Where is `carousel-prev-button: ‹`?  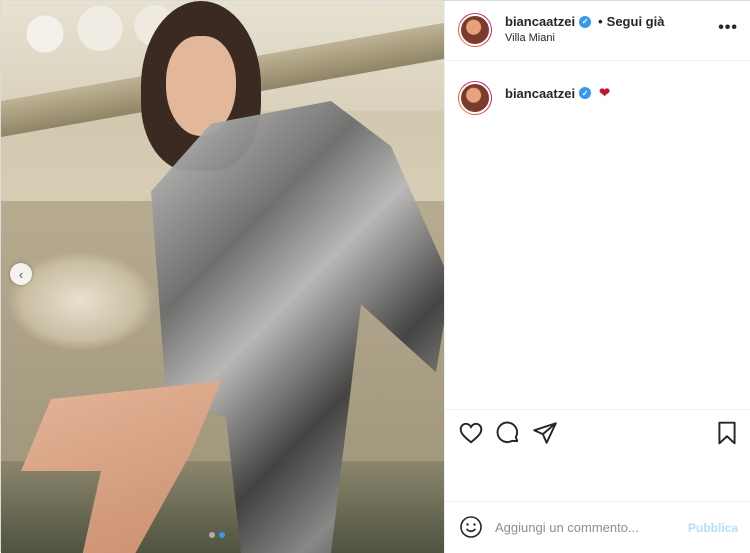 carousel-prev-button: ‹ is located at coordinates (21, 274).